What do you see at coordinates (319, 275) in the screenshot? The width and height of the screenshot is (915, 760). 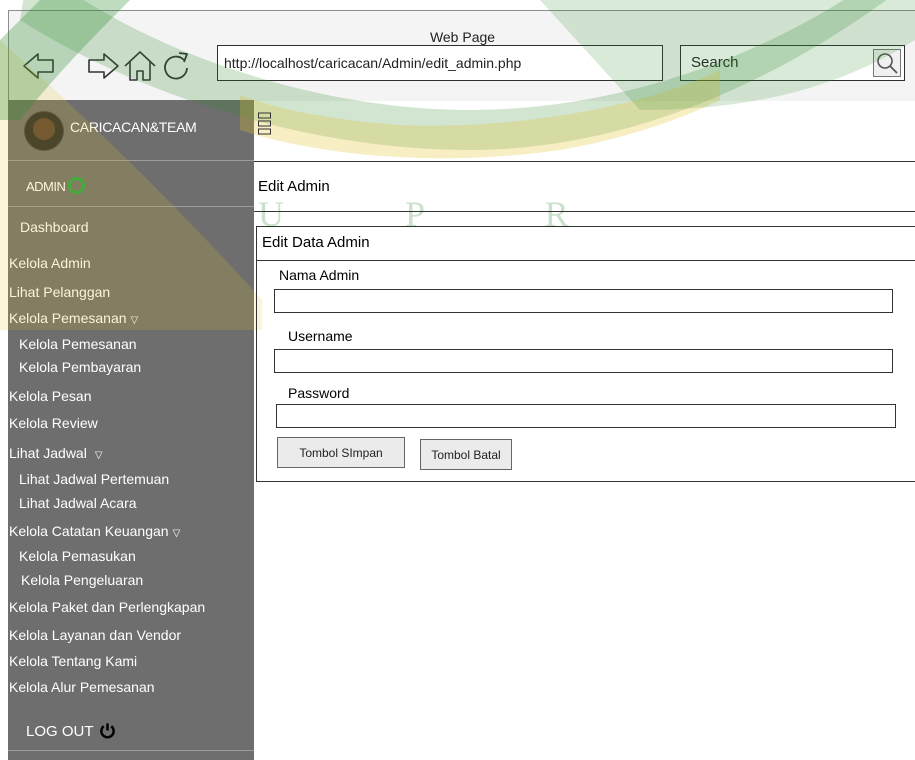 I see `field-label-nama-admin: Nama Admin` at bounding box center [319, 275].